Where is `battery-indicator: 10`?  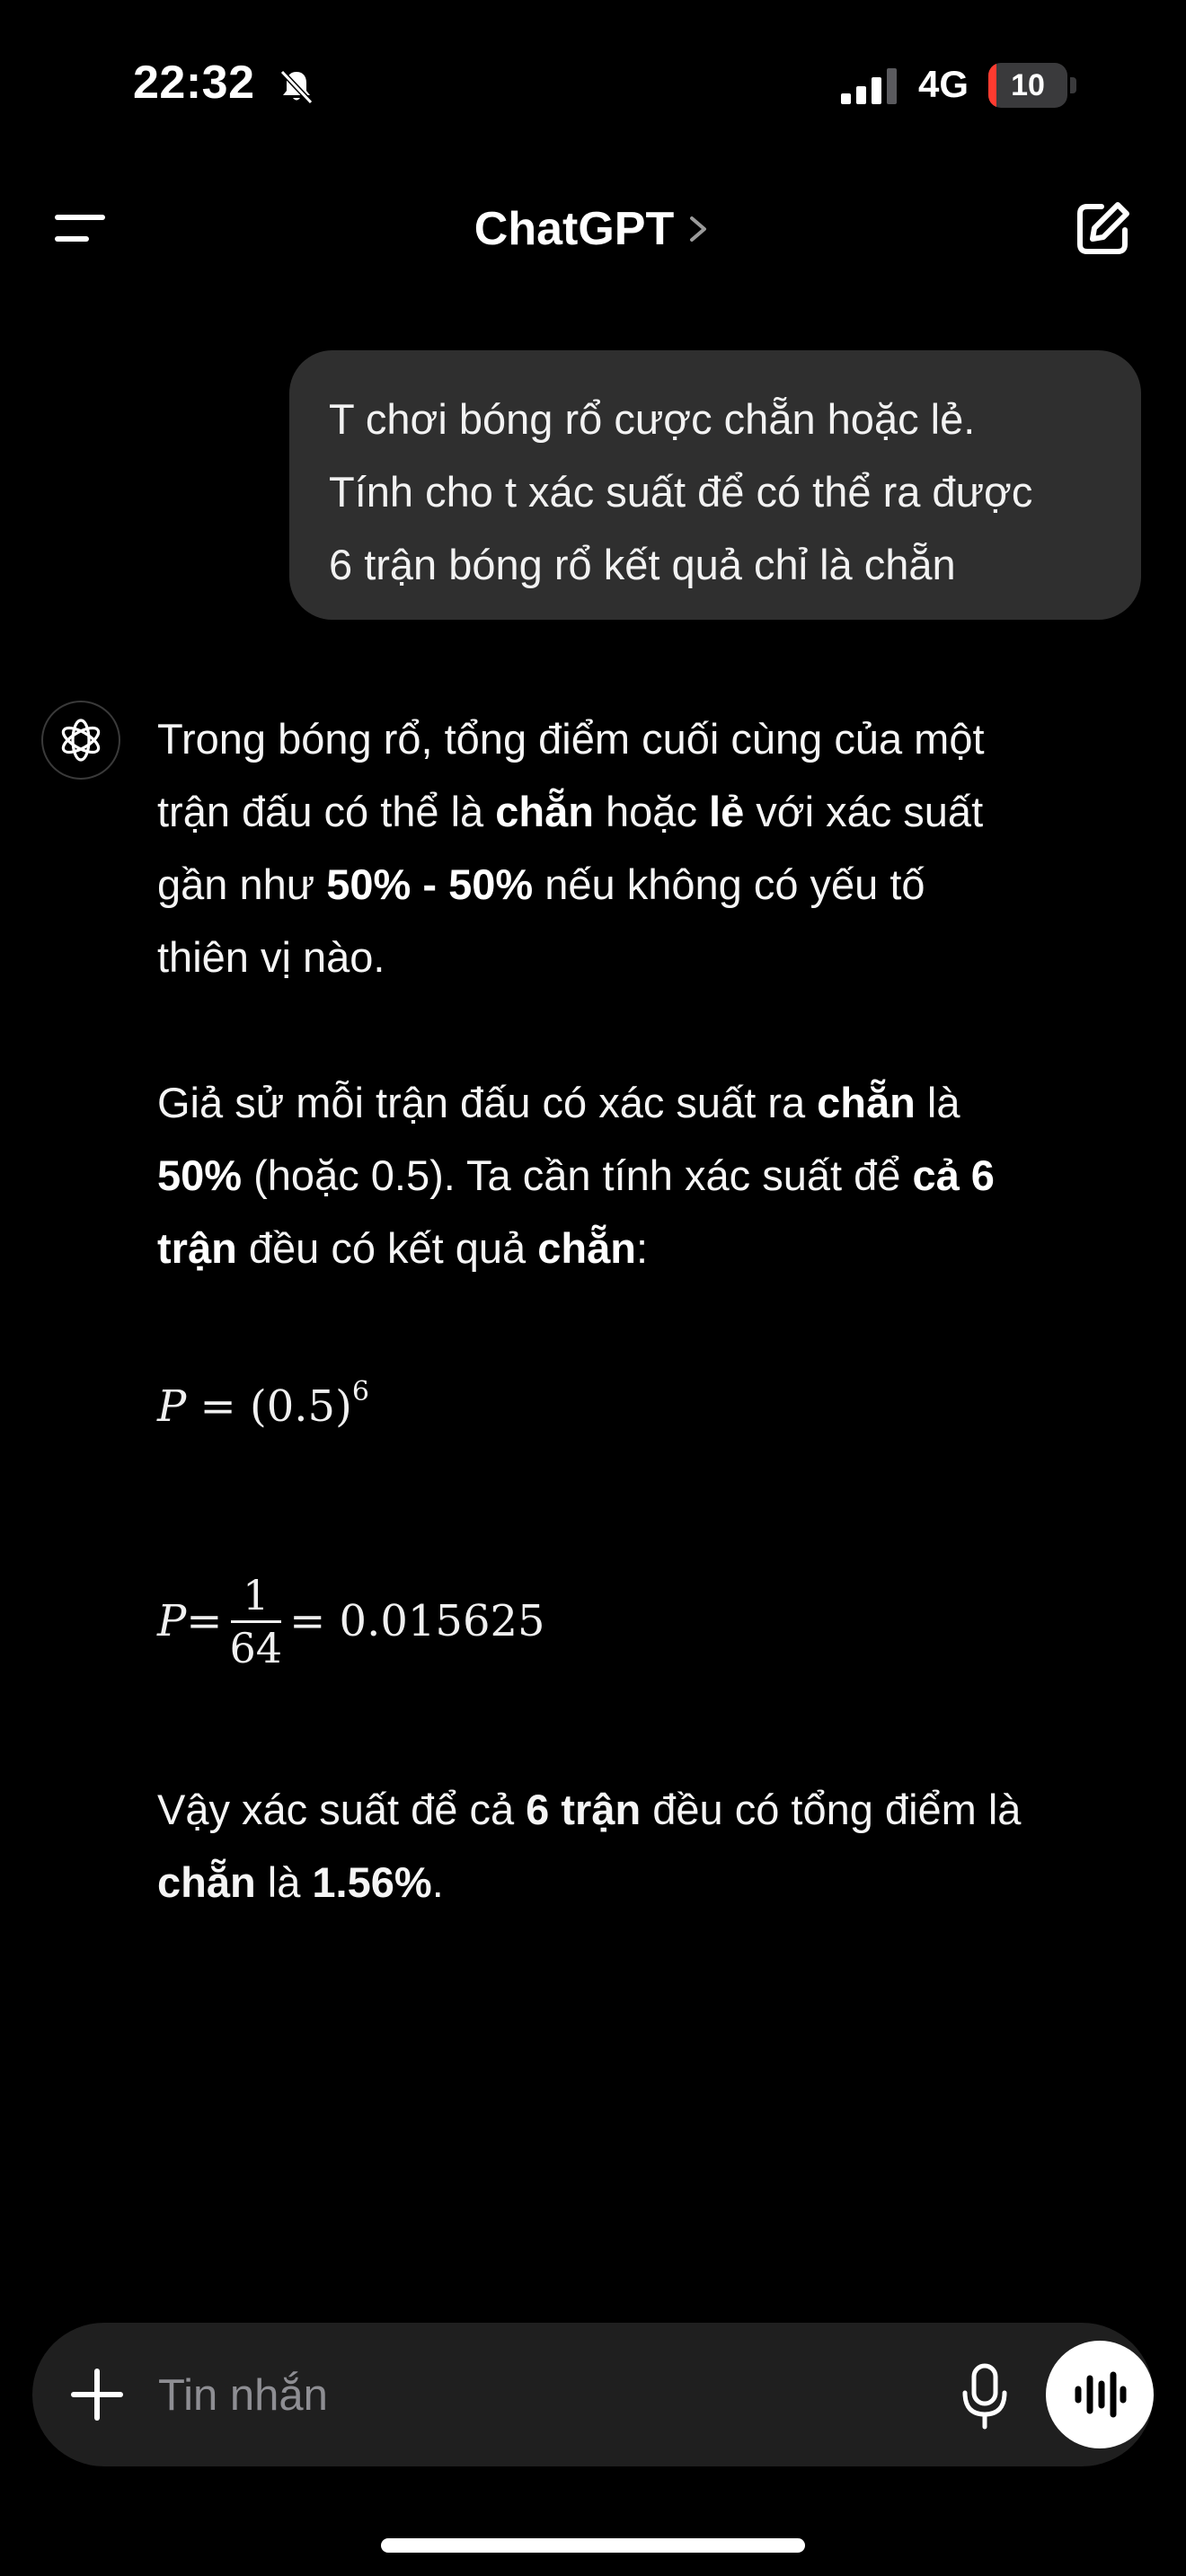
battery-indicator: 10 is located at coordinates (1032, 85).